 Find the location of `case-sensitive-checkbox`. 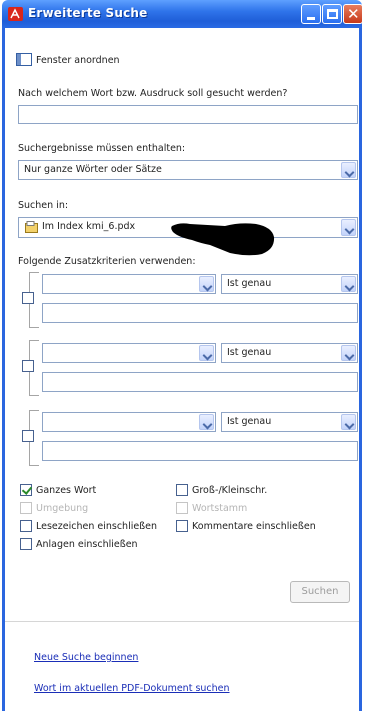

case-sensitive-checkbox is located at coordinates (182, 490).